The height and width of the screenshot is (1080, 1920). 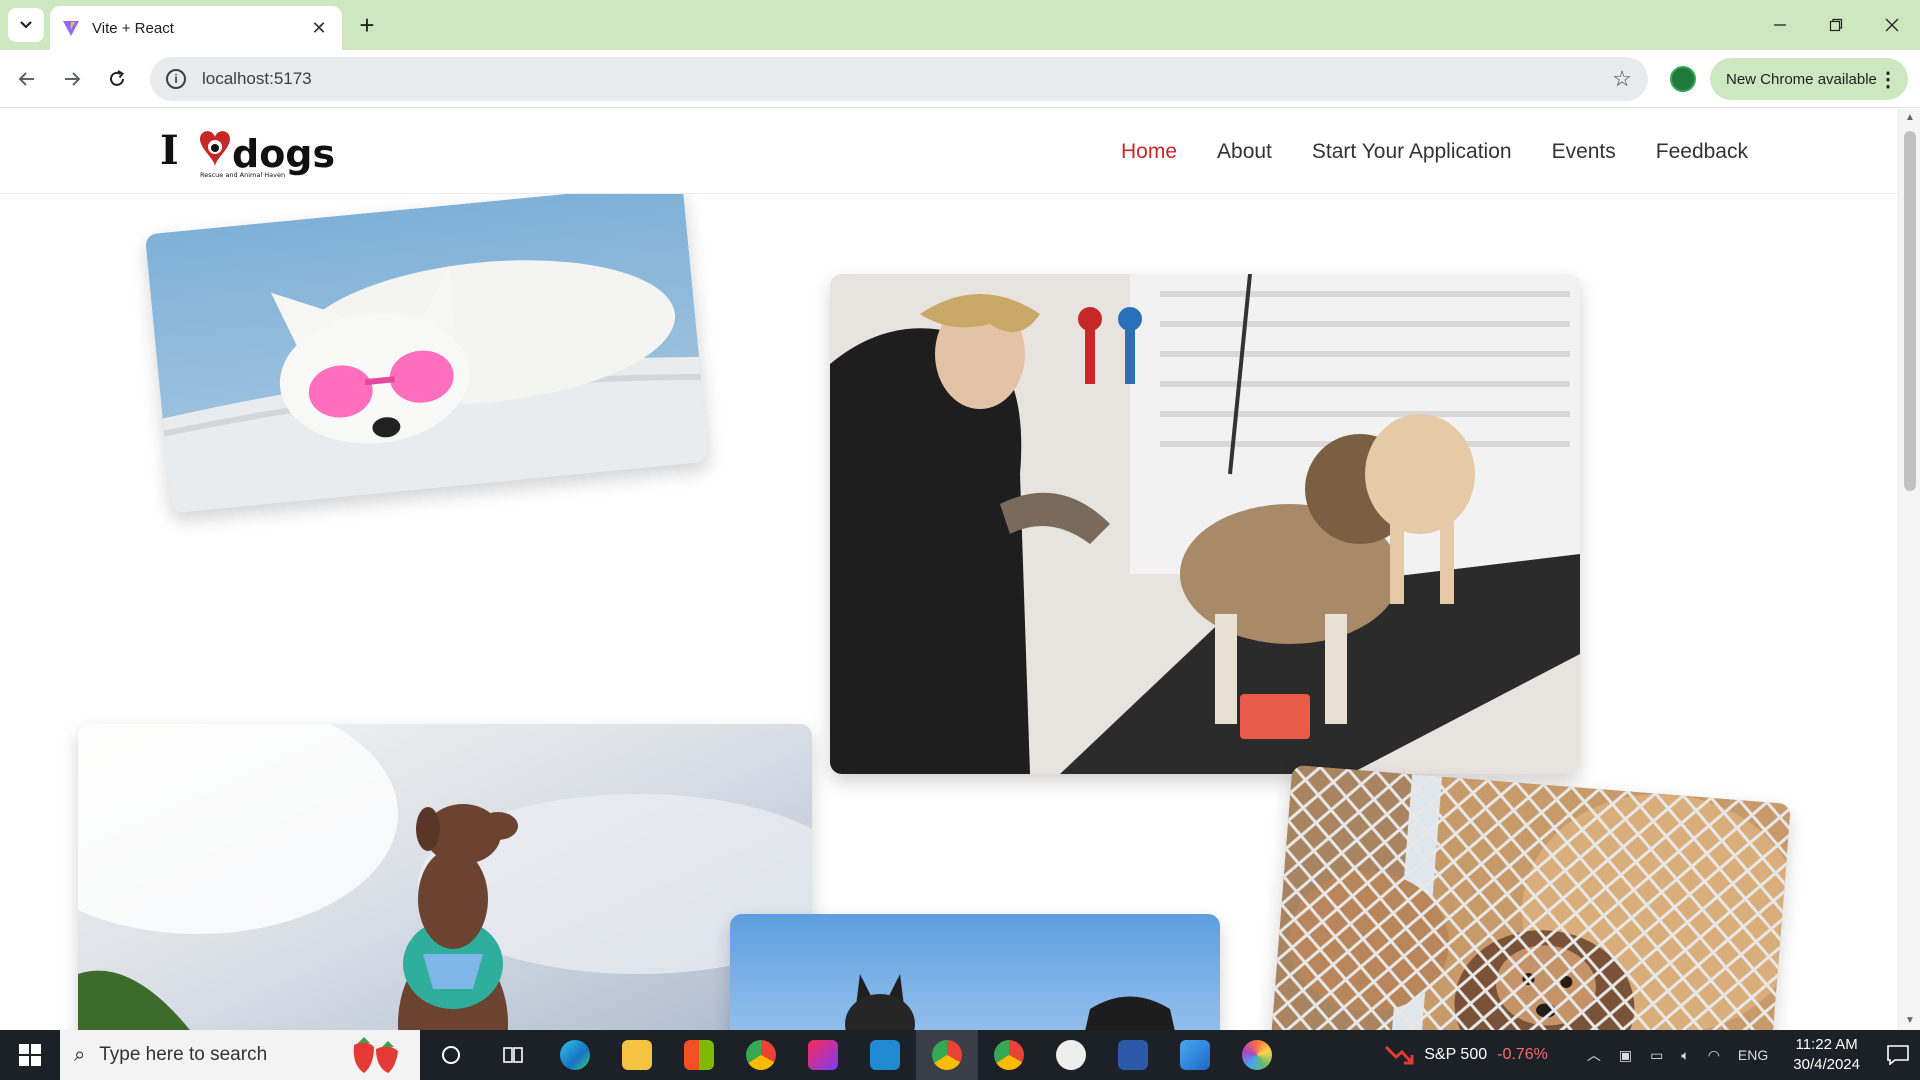 What do you see at coordinates (1625, 1055) in the screenshot?
I see `meet-icon: ▣` at bounding box center [1625, 1055].